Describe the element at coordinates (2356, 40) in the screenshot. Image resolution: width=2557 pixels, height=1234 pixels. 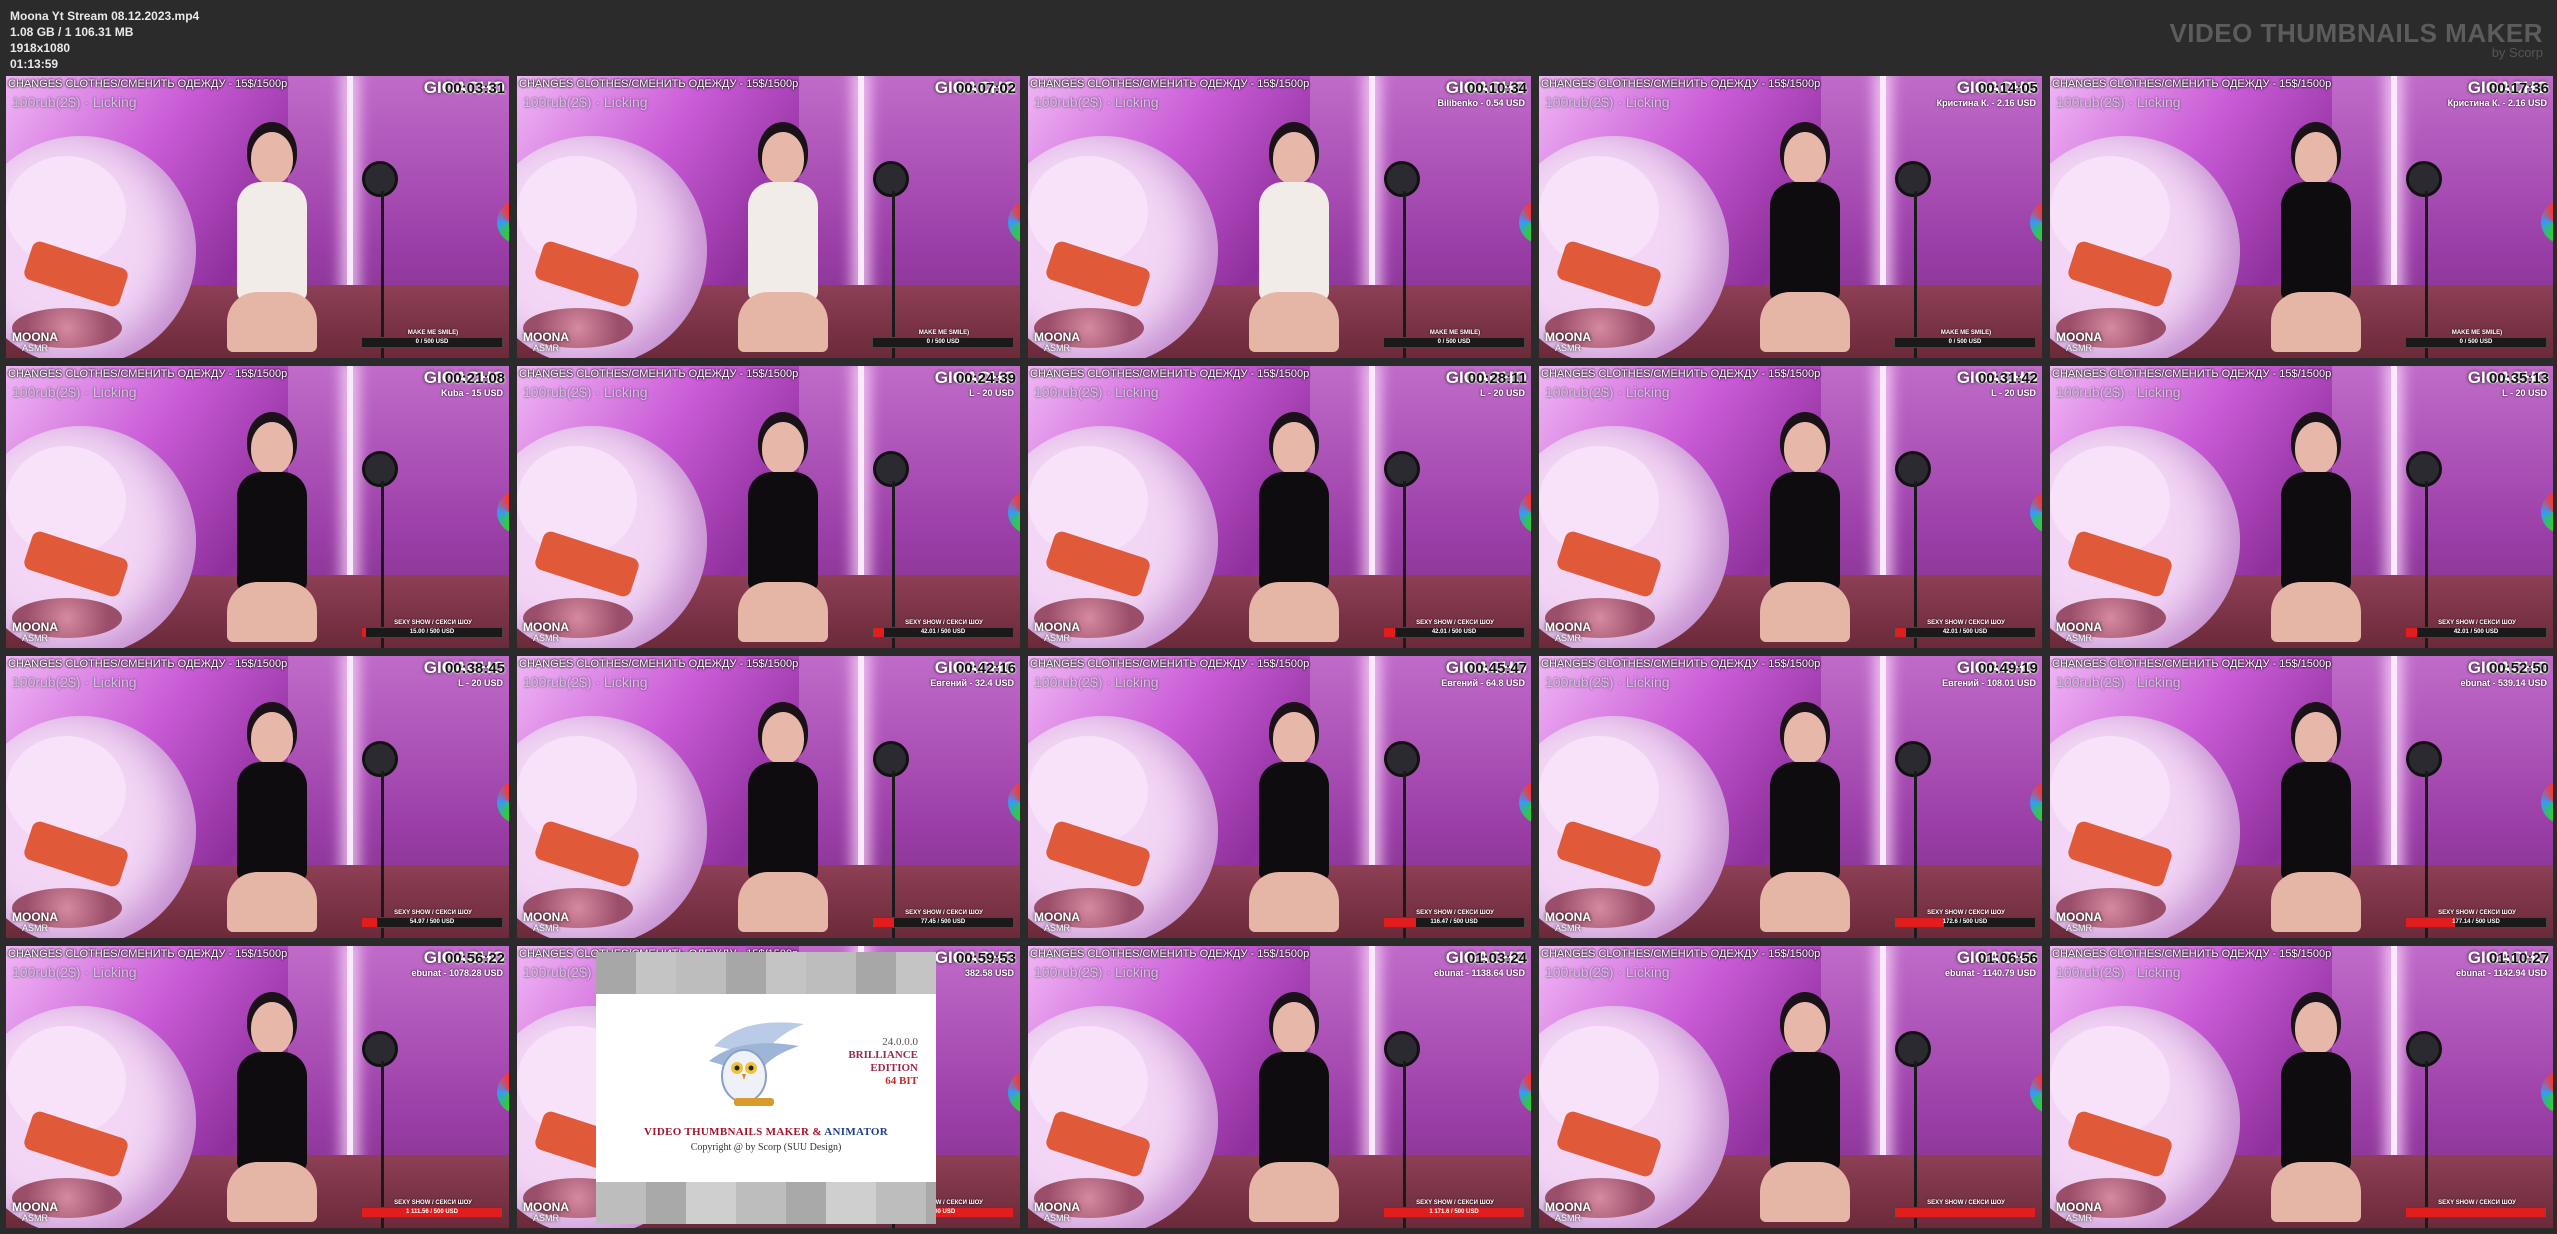
I see `watermark-brand: VIDEO THUMBNAILS MAKER by Scorp` at that location.